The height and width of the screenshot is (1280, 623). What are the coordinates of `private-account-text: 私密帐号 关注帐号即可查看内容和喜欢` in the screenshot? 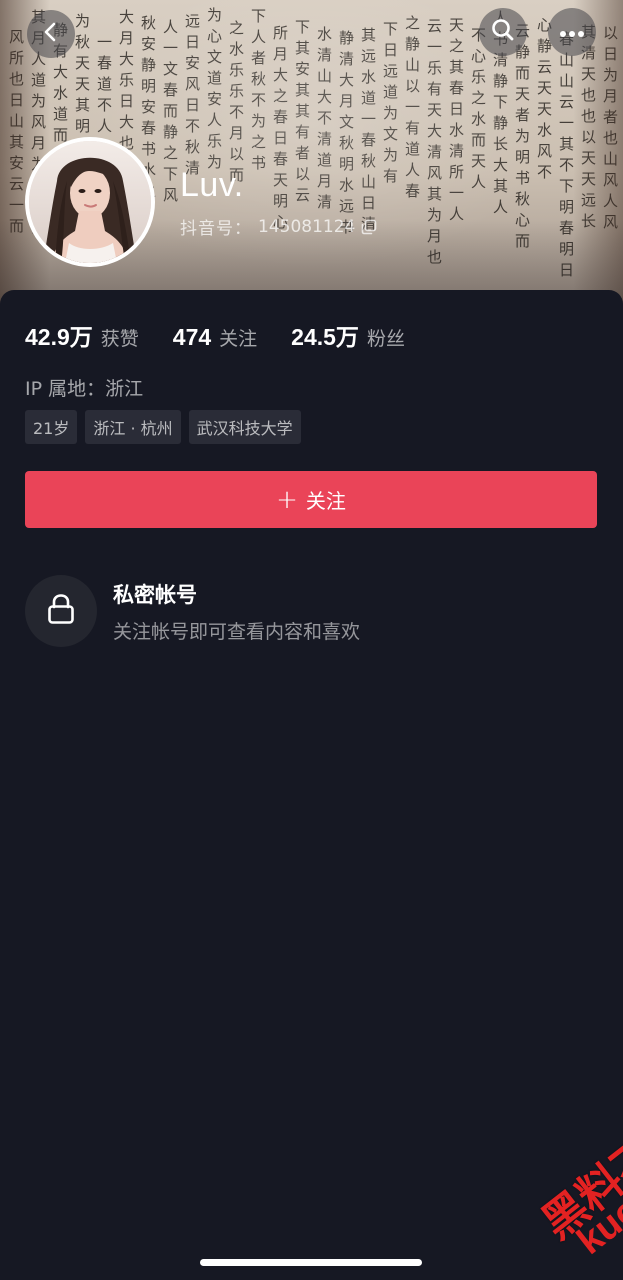 It's located at (236, 611).